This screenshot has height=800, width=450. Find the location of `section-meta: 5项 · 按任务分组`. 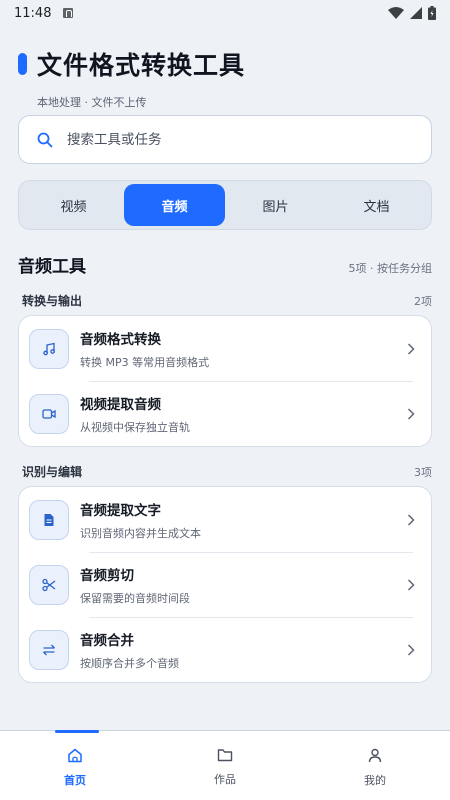

section-meta: 5项 · 按任务分组 is located at coordinates (390, 268).